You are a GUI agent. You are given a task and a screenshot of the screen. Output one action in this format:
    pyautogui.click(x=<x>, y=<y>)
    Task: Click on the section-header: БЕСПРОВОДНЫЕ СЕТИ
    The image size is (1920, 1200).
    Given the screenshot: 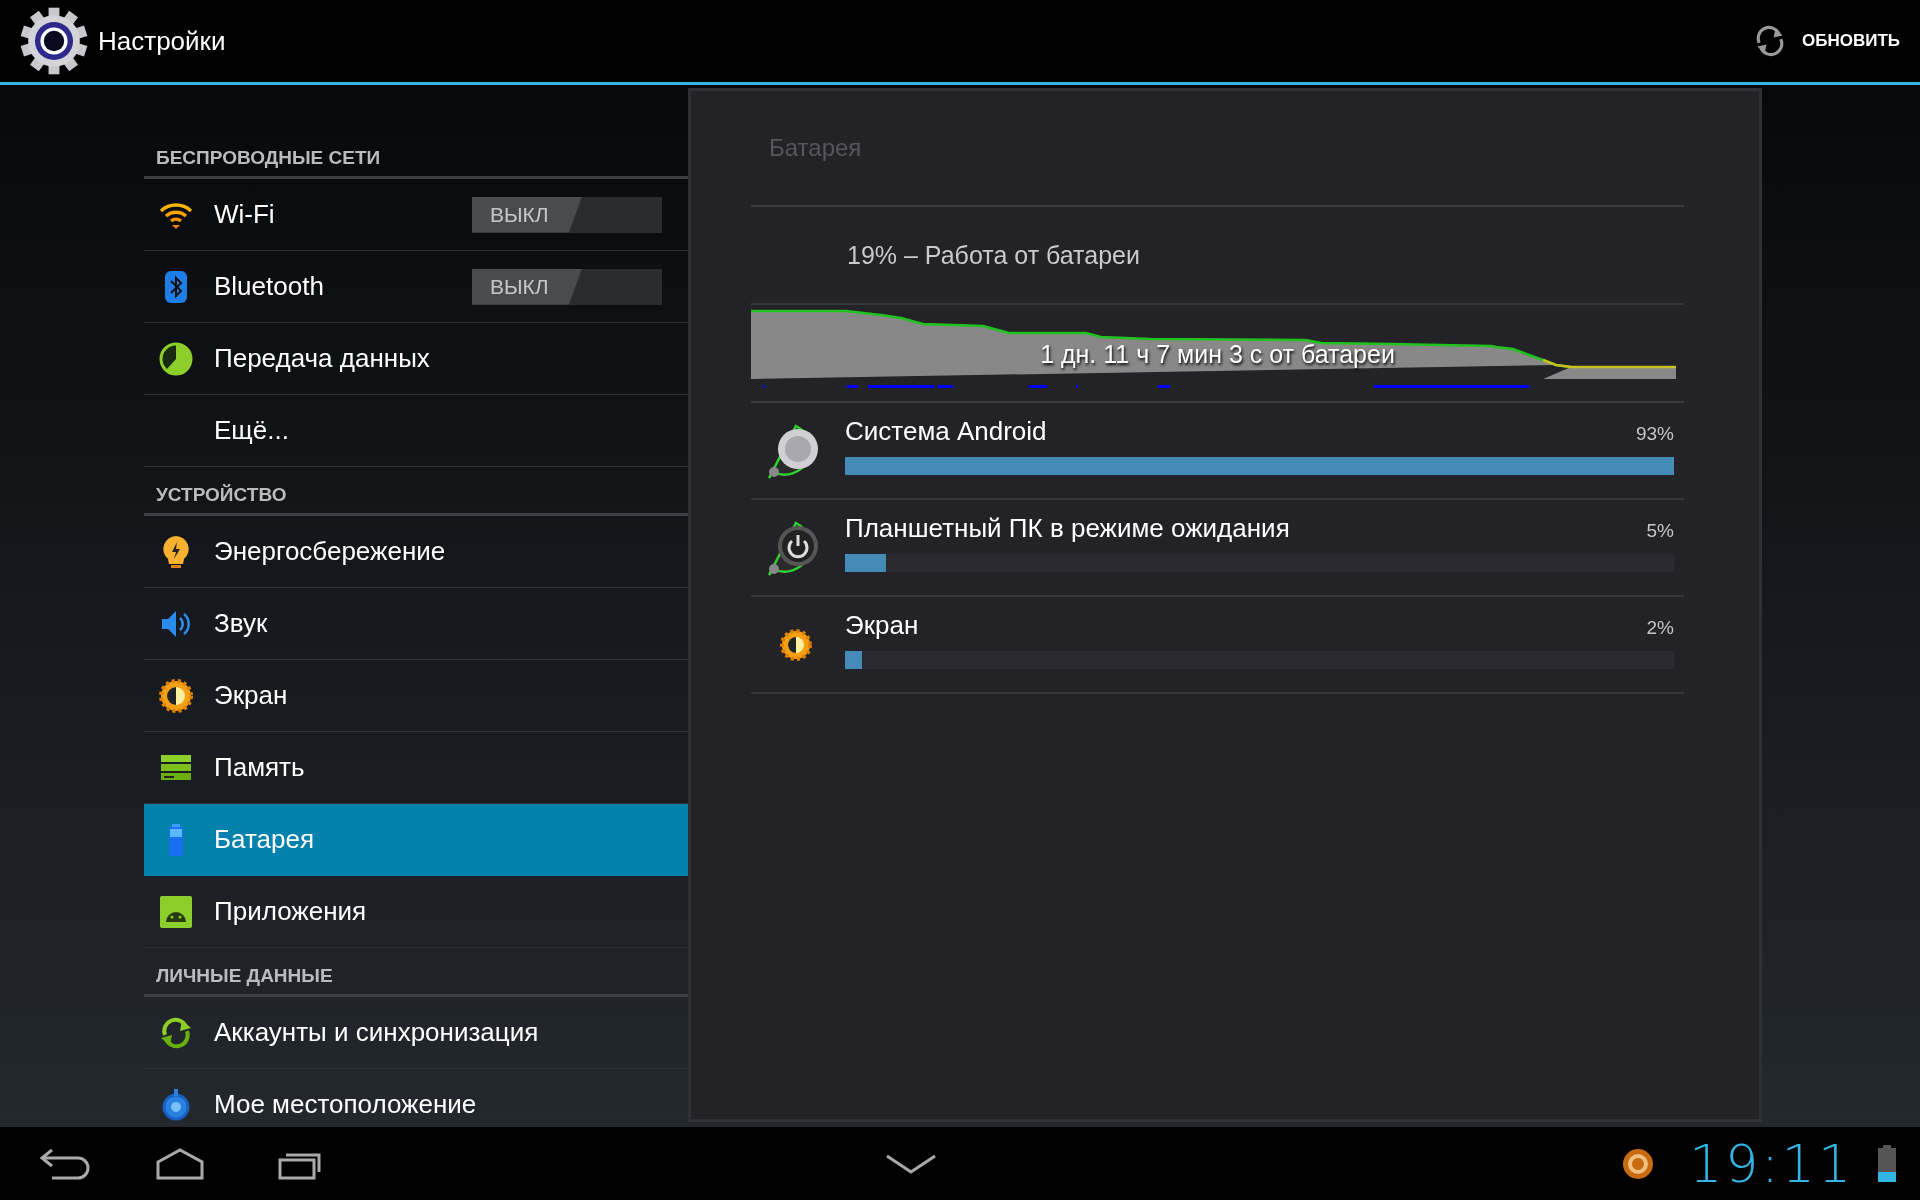 What is the action you would take?
    pyautogui.click(x=268, y=158)
    